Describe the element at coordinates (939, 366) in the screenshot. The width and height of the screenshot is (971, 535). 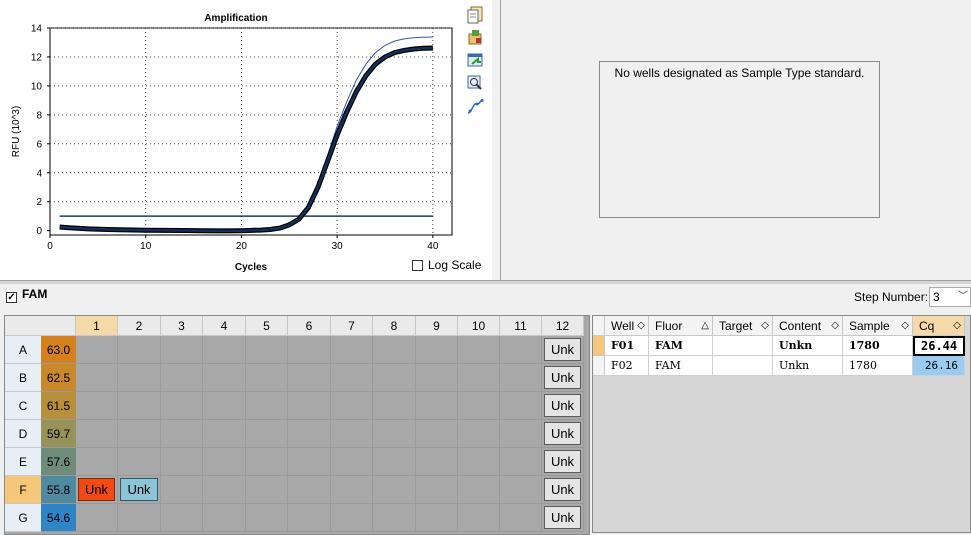
I see `grid-cell-cq: 26.16` at that location.